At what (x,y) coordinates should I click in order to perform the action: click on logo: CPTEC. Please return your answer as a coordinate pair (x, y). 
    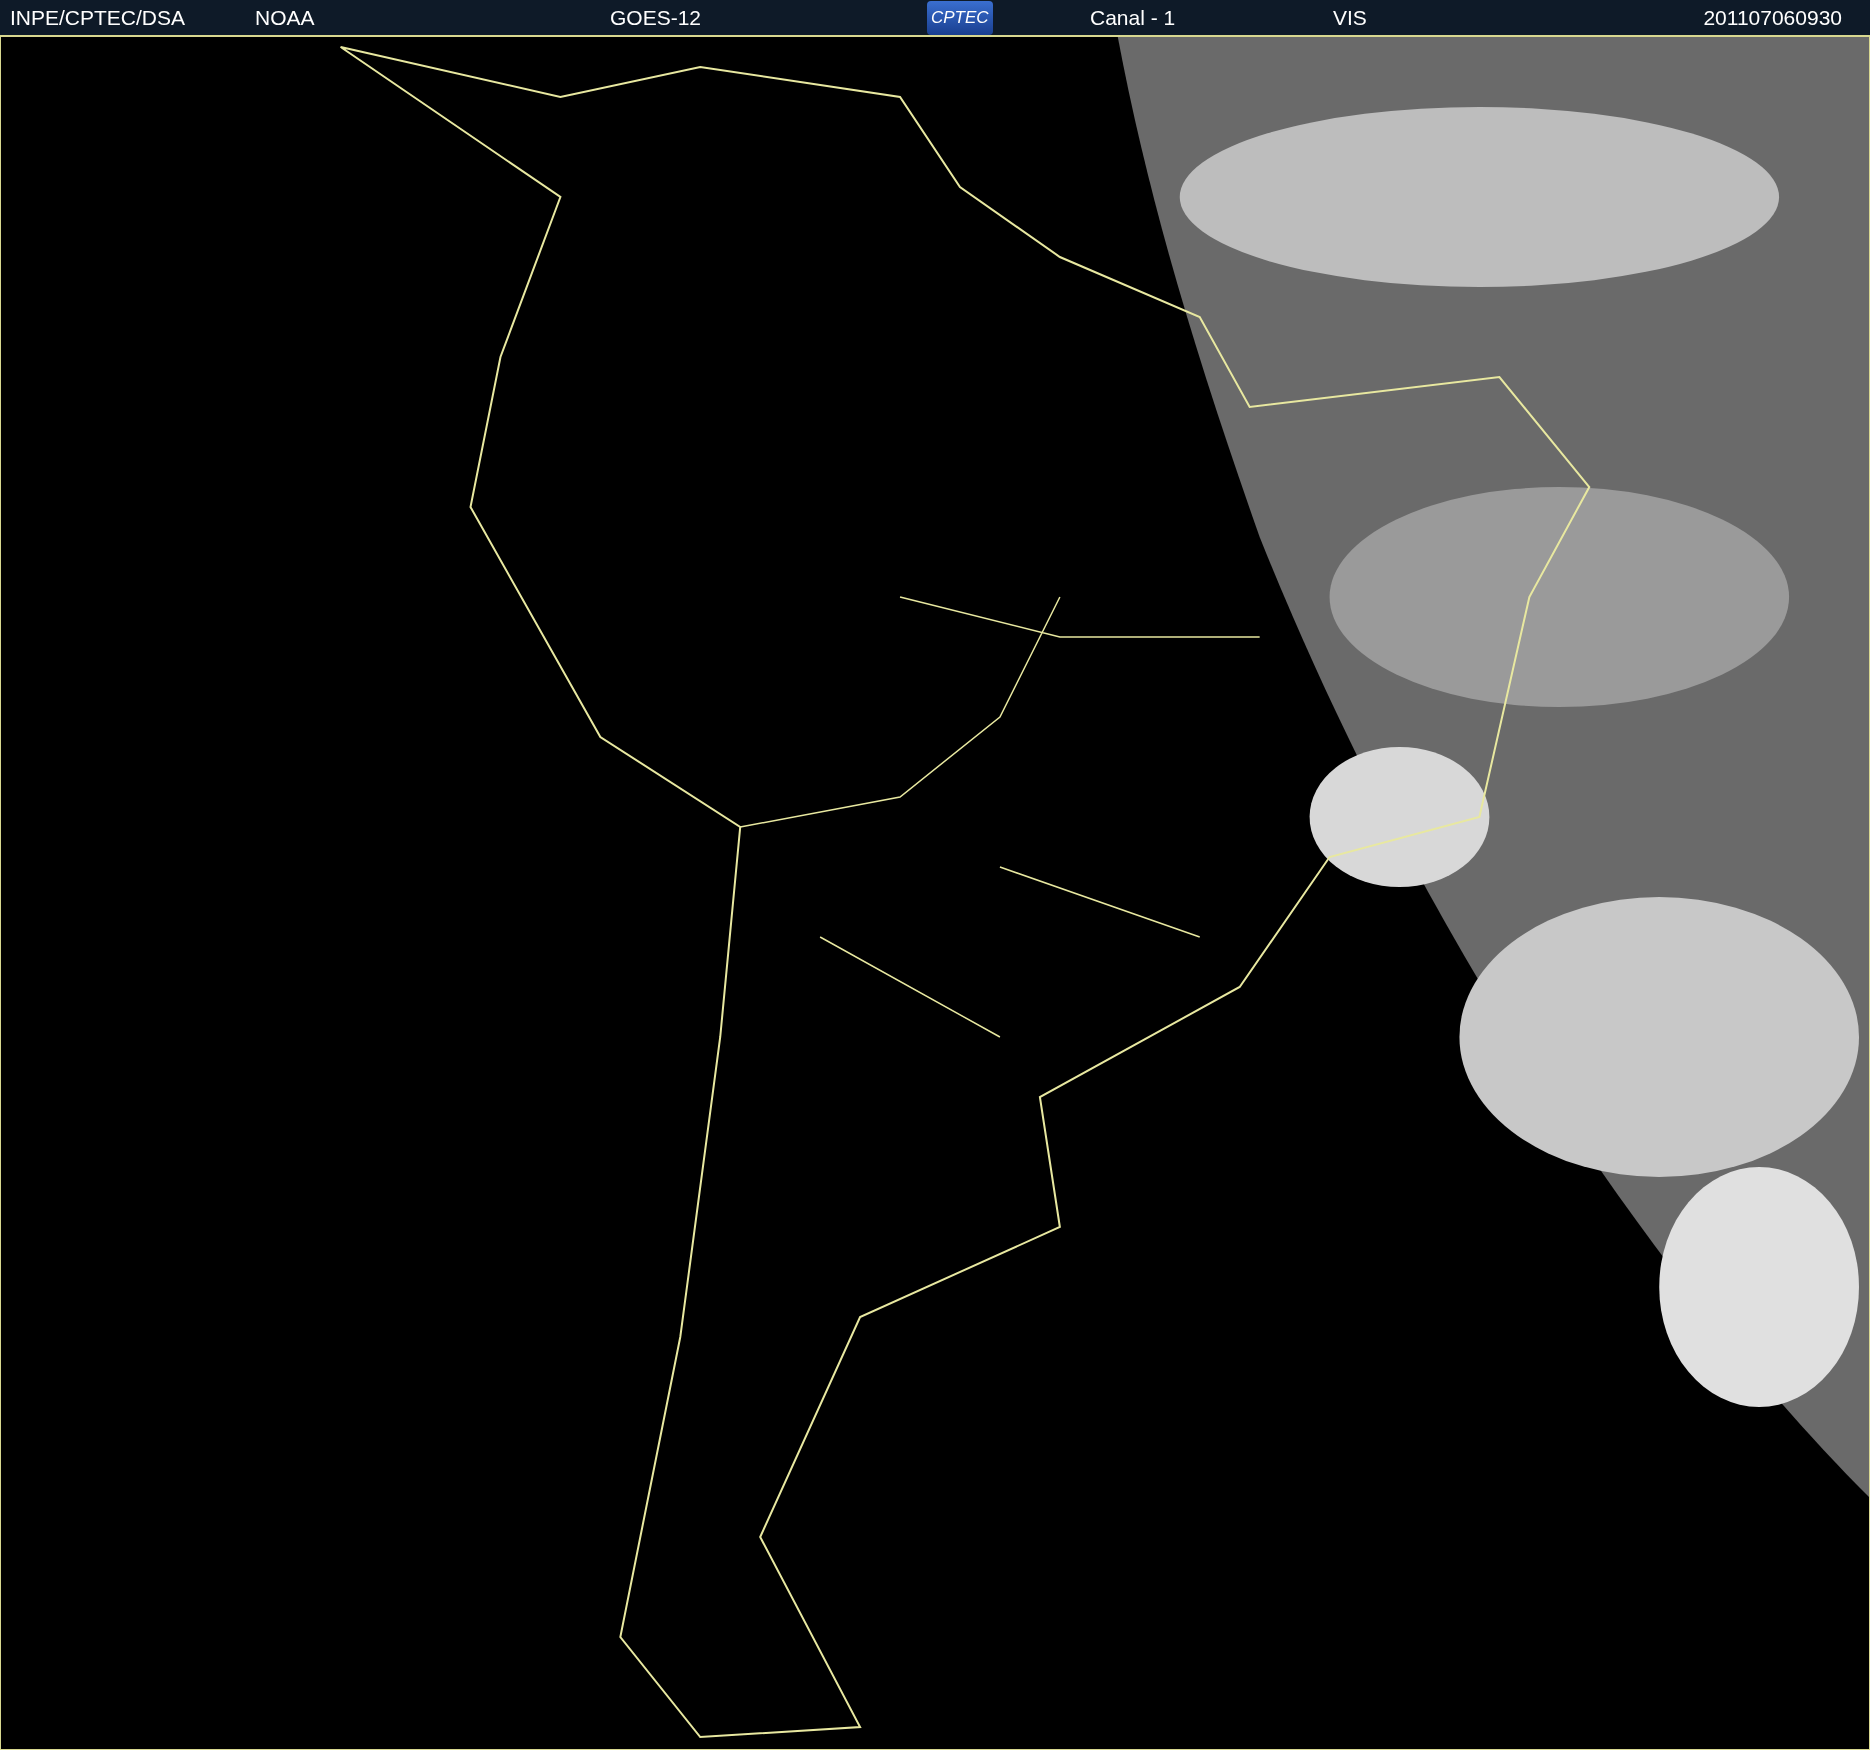
    Looking at the image, I should click on (960, 17).